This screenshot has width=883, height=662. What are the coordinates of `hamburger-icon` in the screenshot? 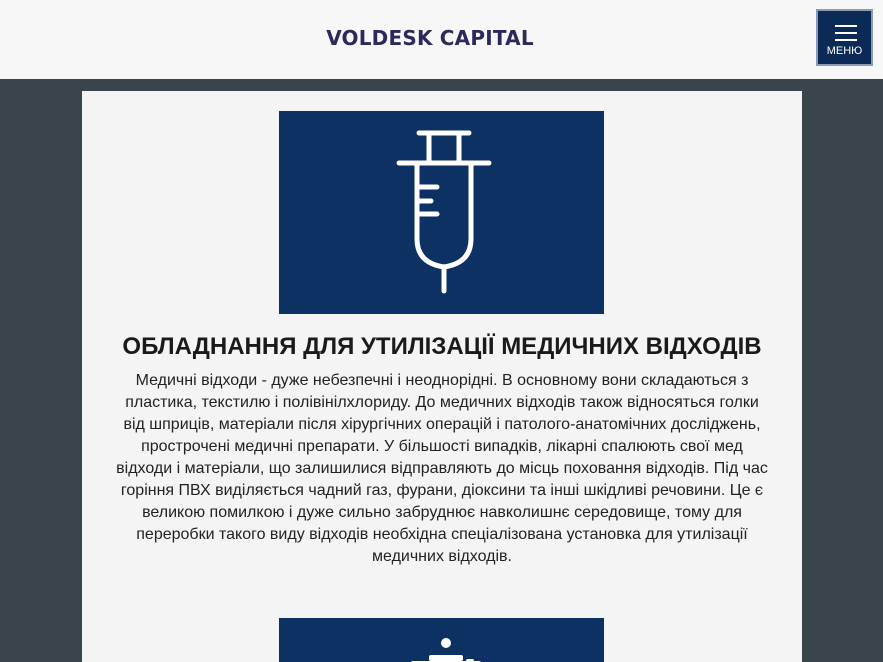 It's located at (846, 26).